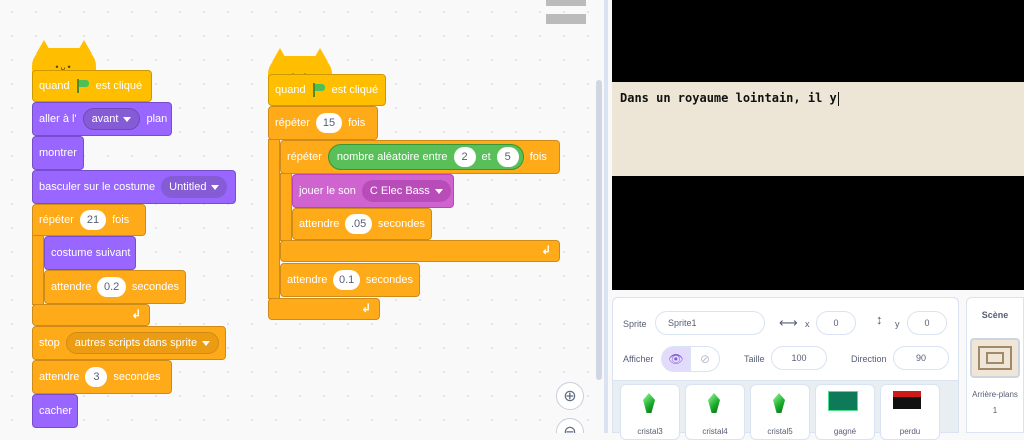 This screenshot has width=1024, height=440. Describe the element at coordinates (927, 323) in the screenshot. I see `y-input: 0` at that location.